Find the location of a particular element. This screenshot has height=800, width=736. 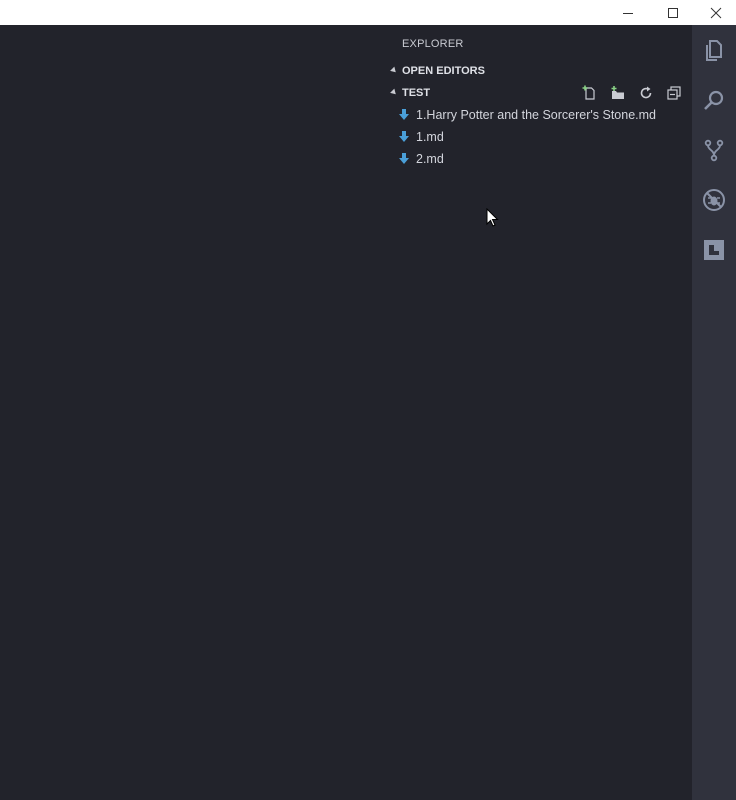

folder-section-header: TEST is located at coordinates (541, 93).